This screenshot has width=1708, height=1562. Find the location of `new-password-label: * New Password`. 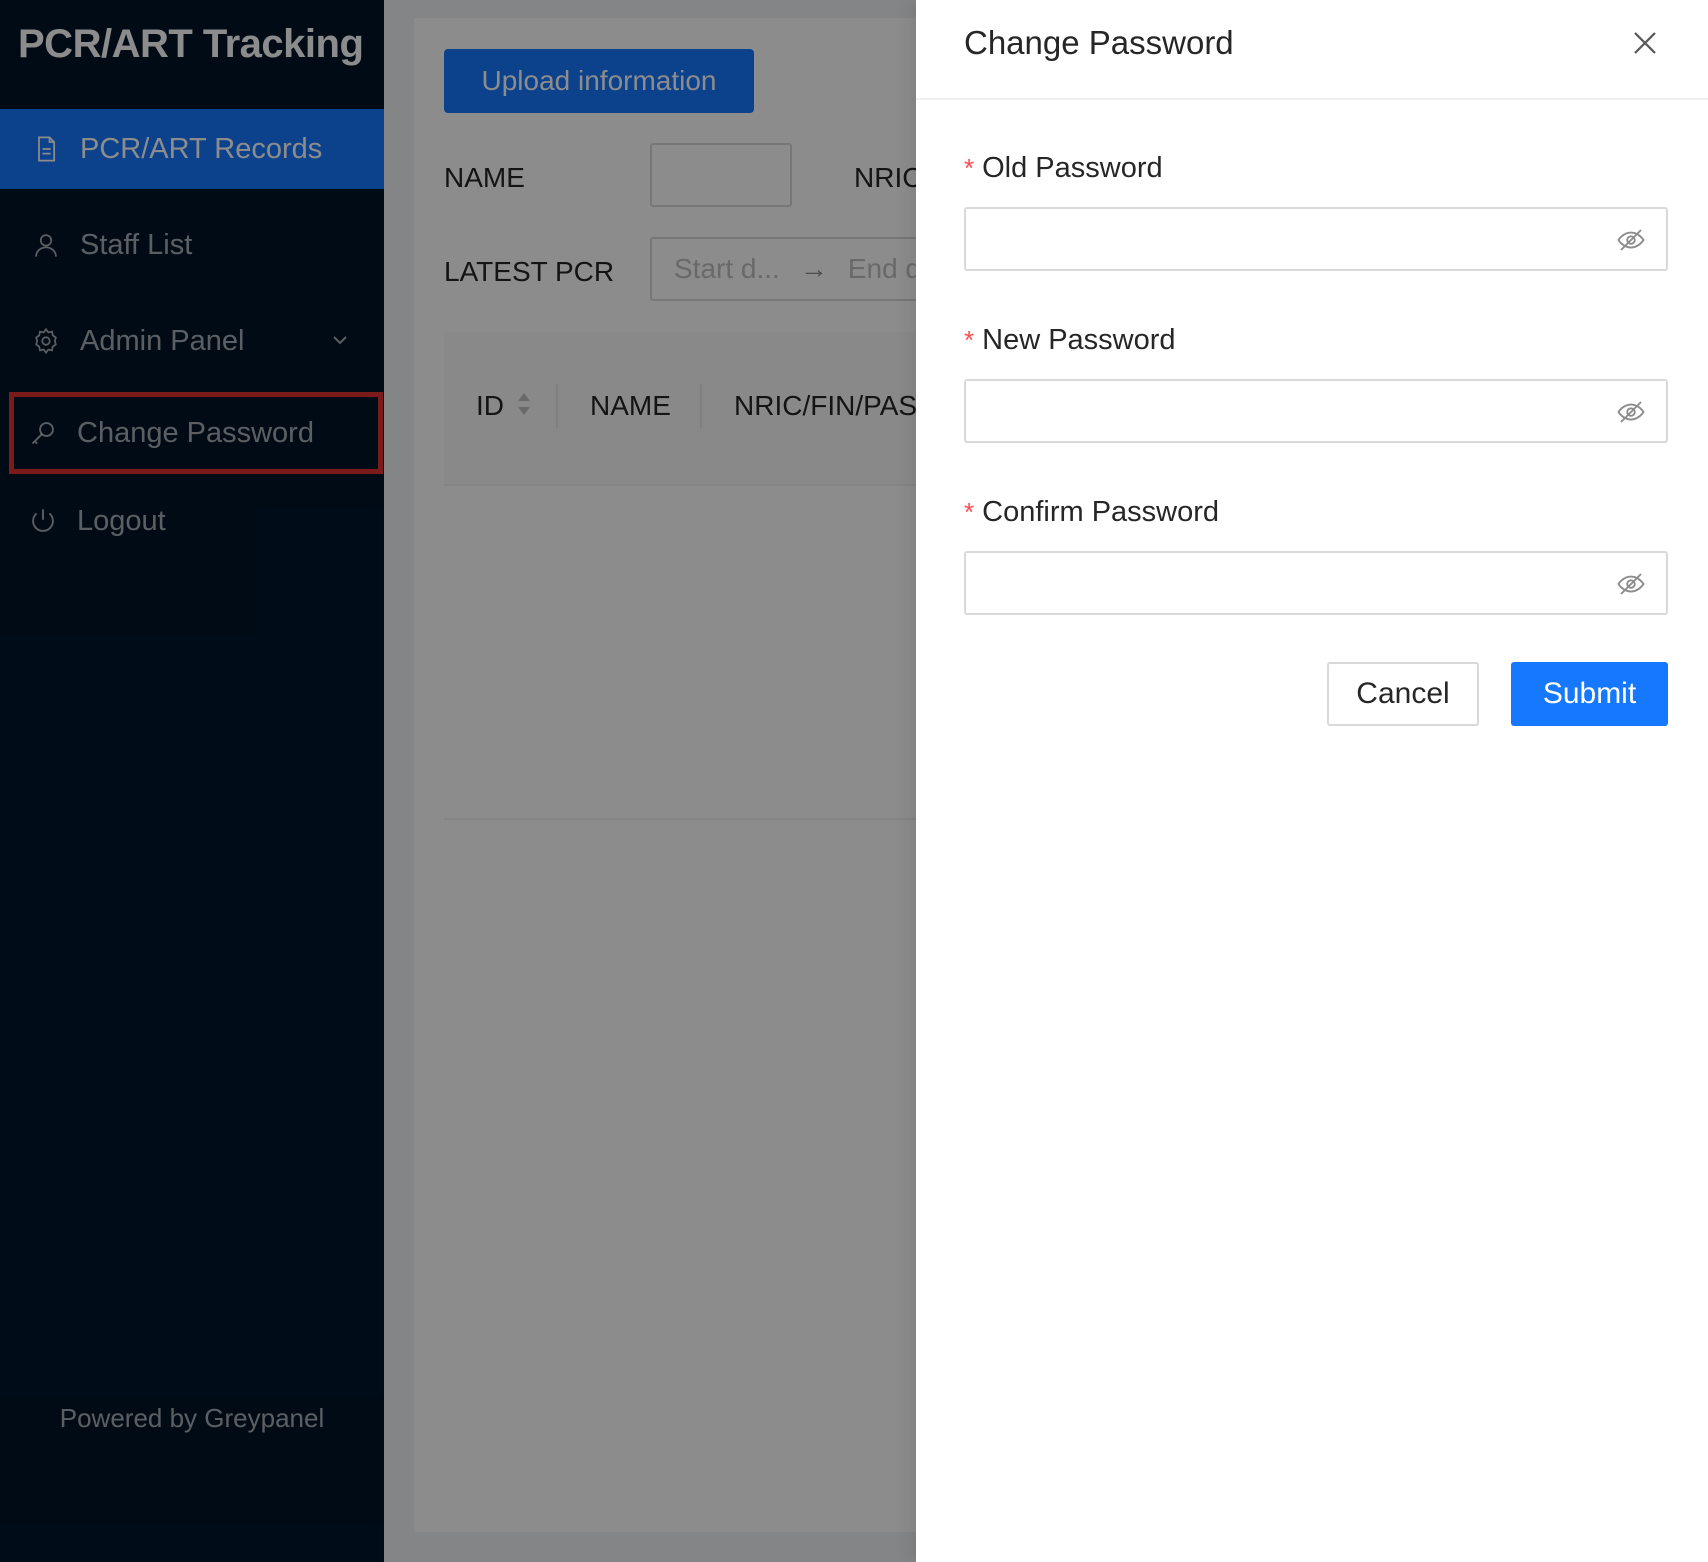

new-password-label: * New Password is located at coordinates (1070, 340).